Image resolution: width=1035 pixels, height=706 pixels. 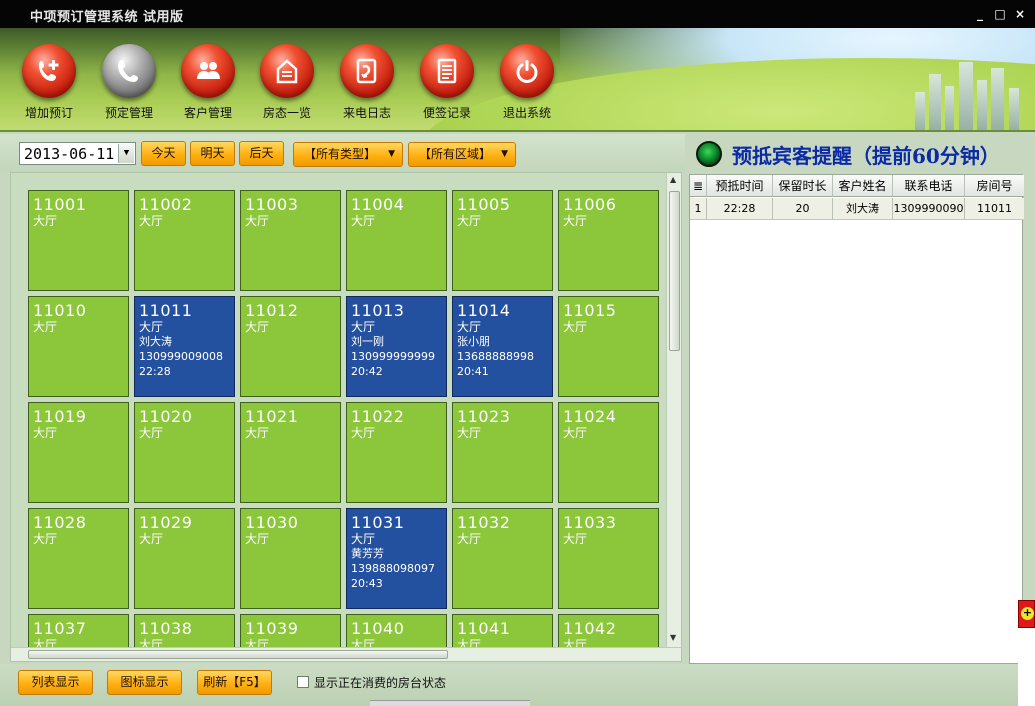 I want to click on room-tile-booked: 11011 大厅 刘大涛 130999009008 22:28, so click(x=184, y=346).